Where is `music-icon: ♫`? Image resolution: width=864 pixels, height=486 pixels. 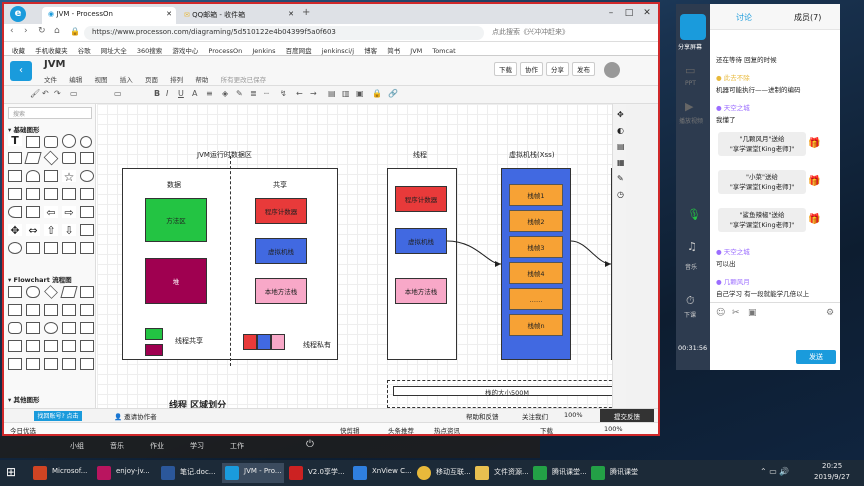 music-icon: ♫ is located at coordinates (692, 246).